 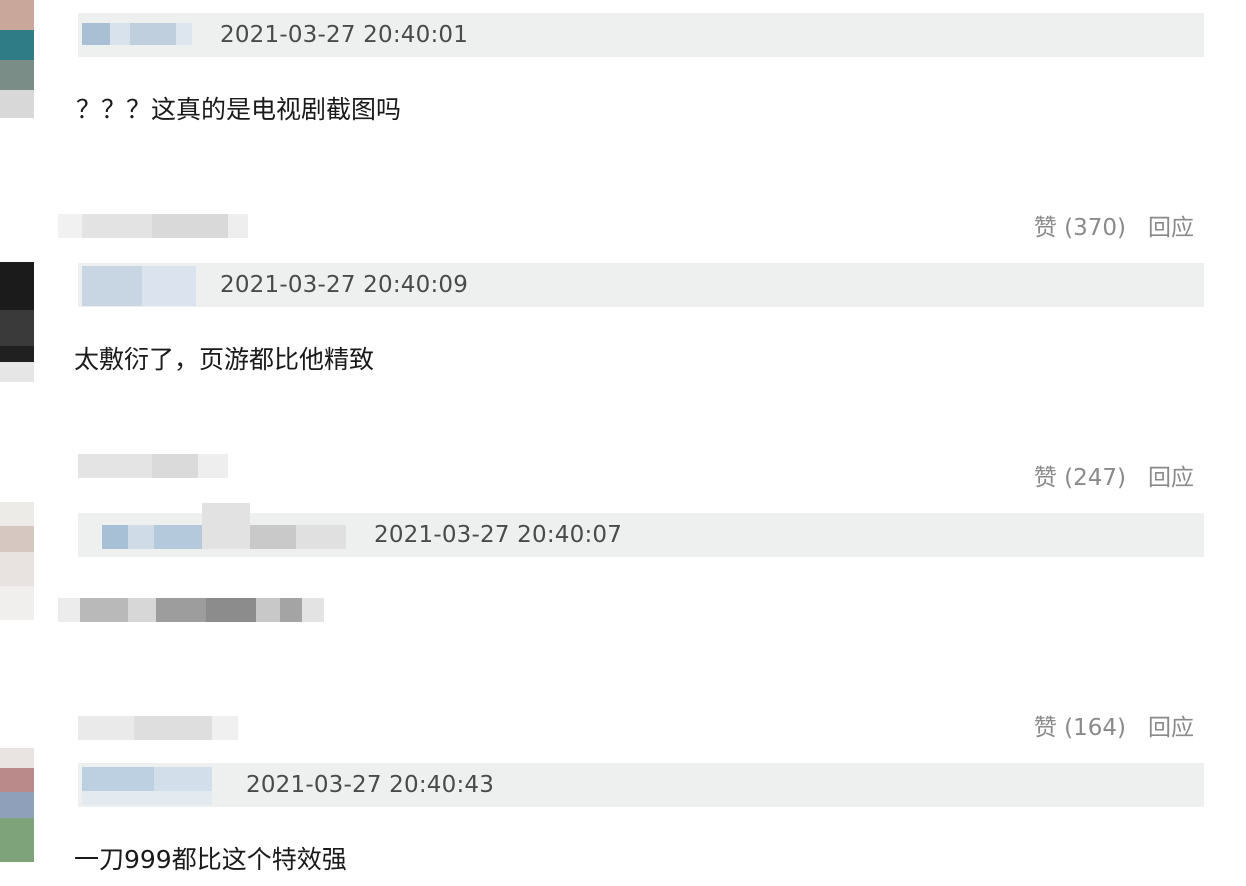 I want to click on quote-meta-bar: 2021-03-27 20:40:01, so click(x=641, y=35).